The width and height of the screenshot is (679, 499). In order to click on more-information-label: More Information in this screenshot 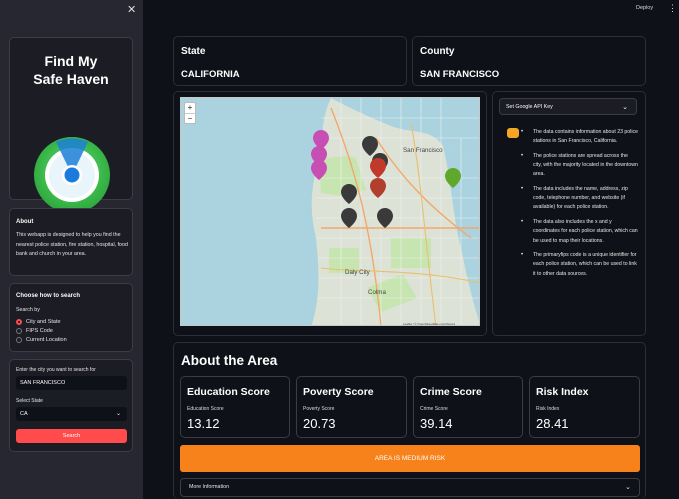, I will do `click(209, 487)`.